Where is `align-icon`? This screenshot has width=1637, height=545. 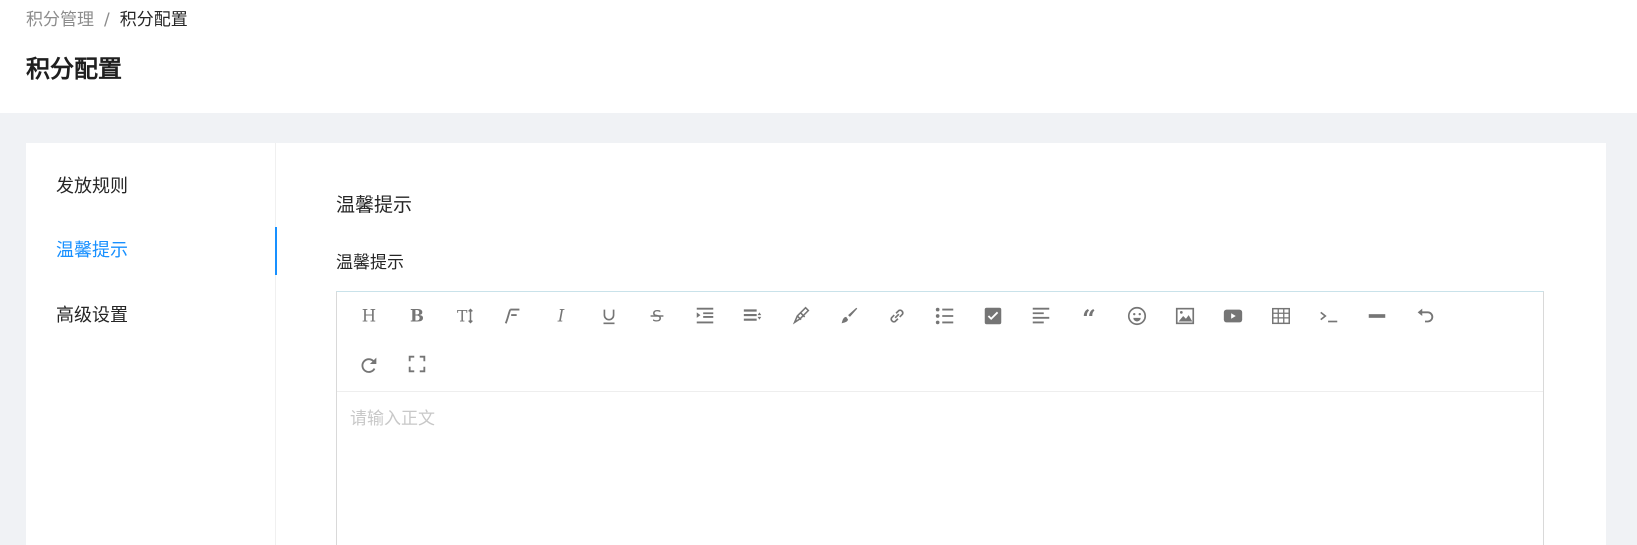 align-icon is located at coordinates (1041, 316).